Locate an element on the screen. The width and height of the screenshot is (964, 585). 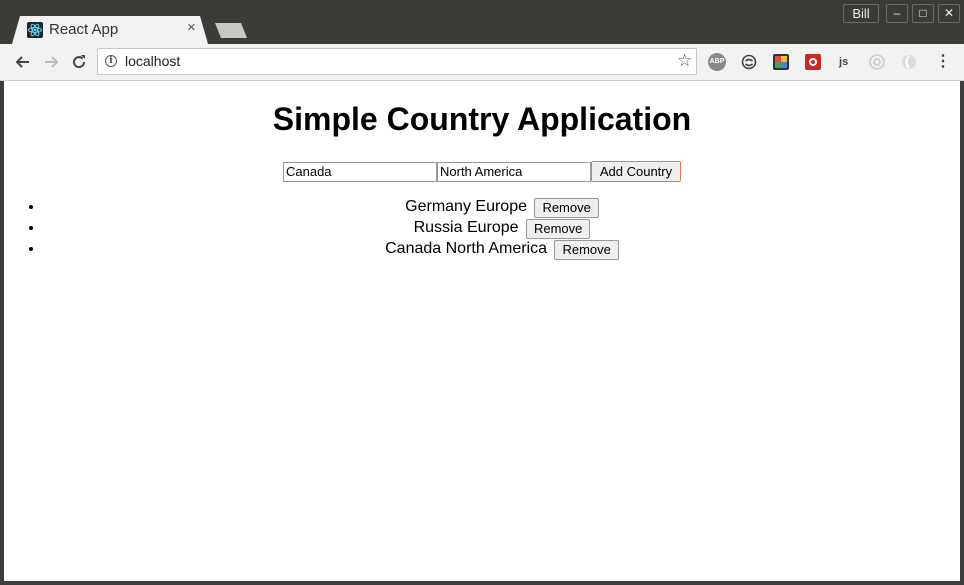
tab-title: React App is located at coordinates (84, 29).